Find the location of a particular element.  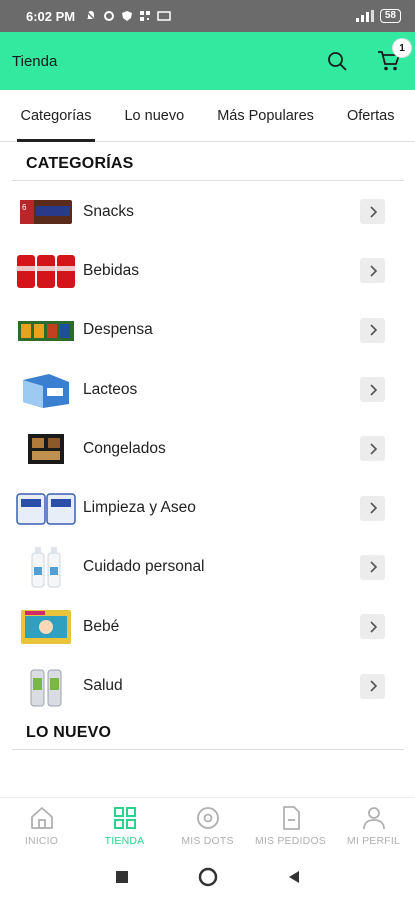

frozen-image is located at coordinates (46, 449).